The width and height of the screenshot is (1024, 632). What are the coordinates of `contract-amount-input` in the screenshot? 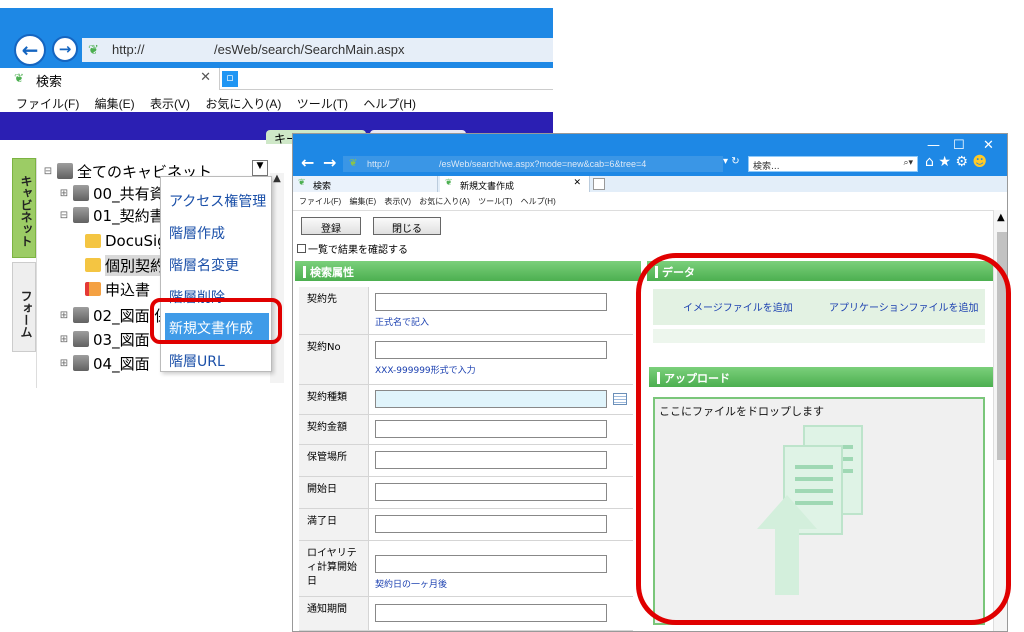 It's located at (491, 429).